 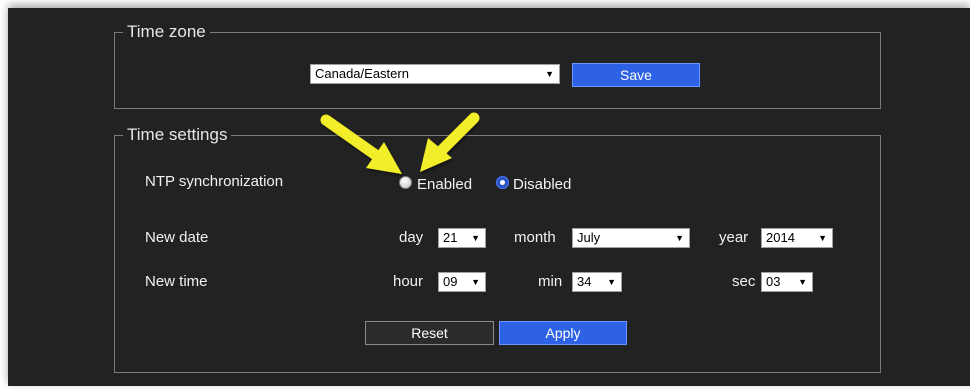 What do you see at coordinates (462, 282) in the screenshot?
I see `hour-select: 09 ▼` at bounding box center [462, 282].